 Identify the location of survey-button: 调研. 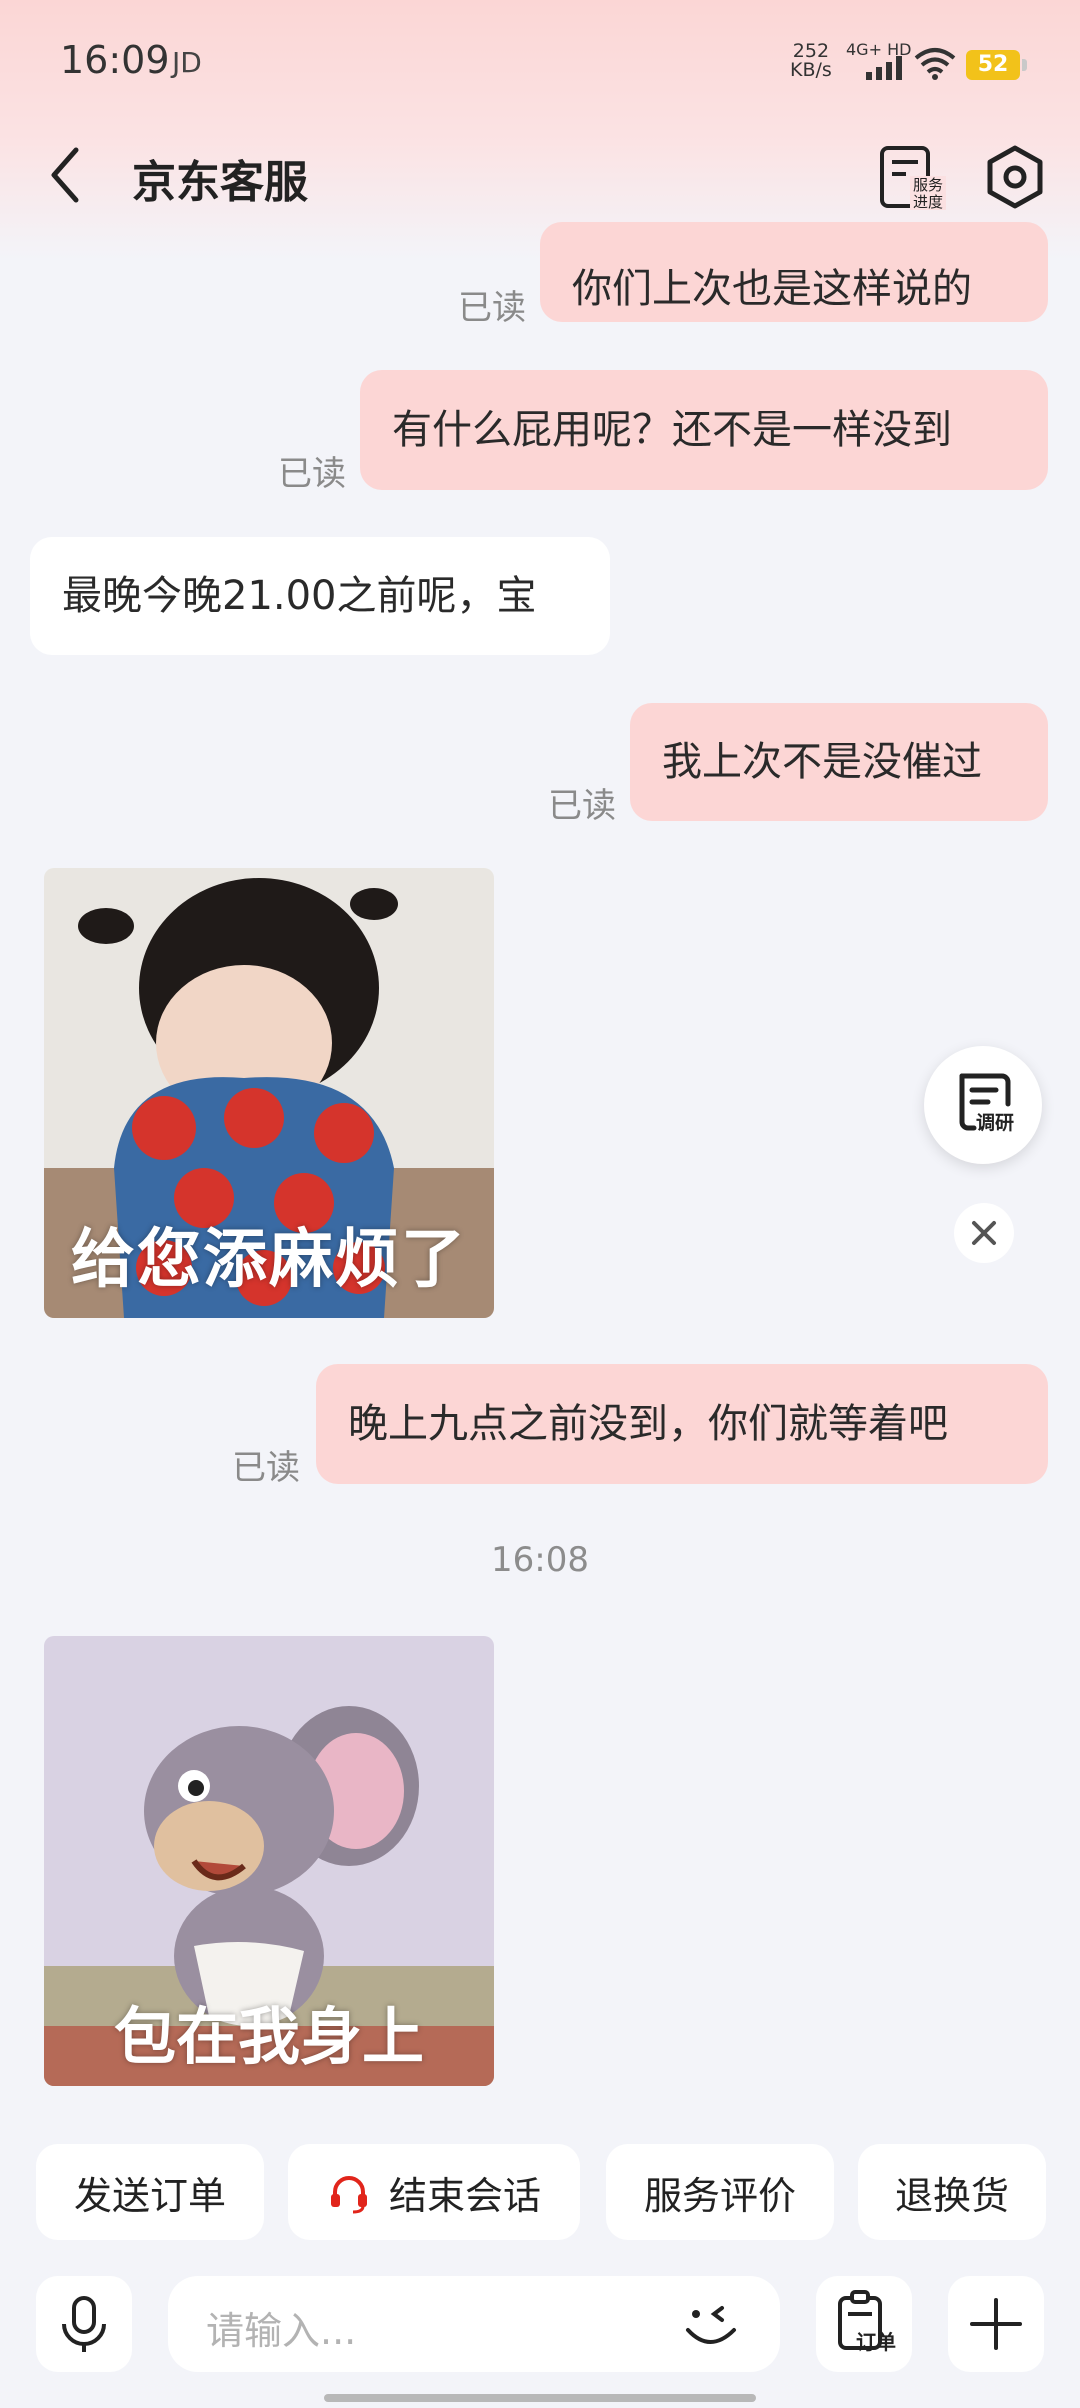
(983, 1105).